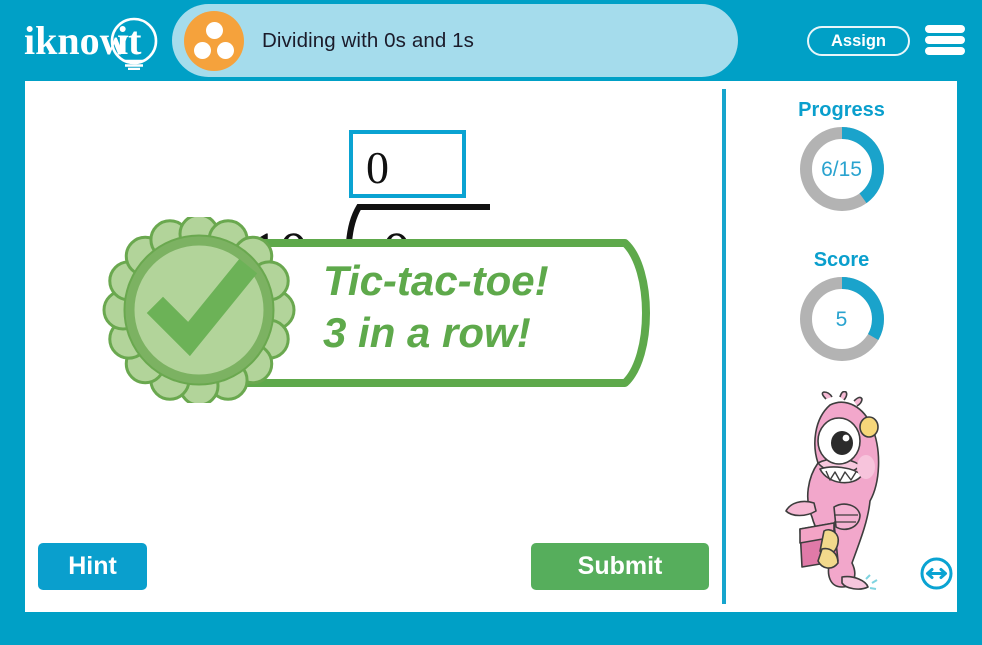 The image size is (982, 645). I want to click on left-right-arrow-icon, so click(936, 573).